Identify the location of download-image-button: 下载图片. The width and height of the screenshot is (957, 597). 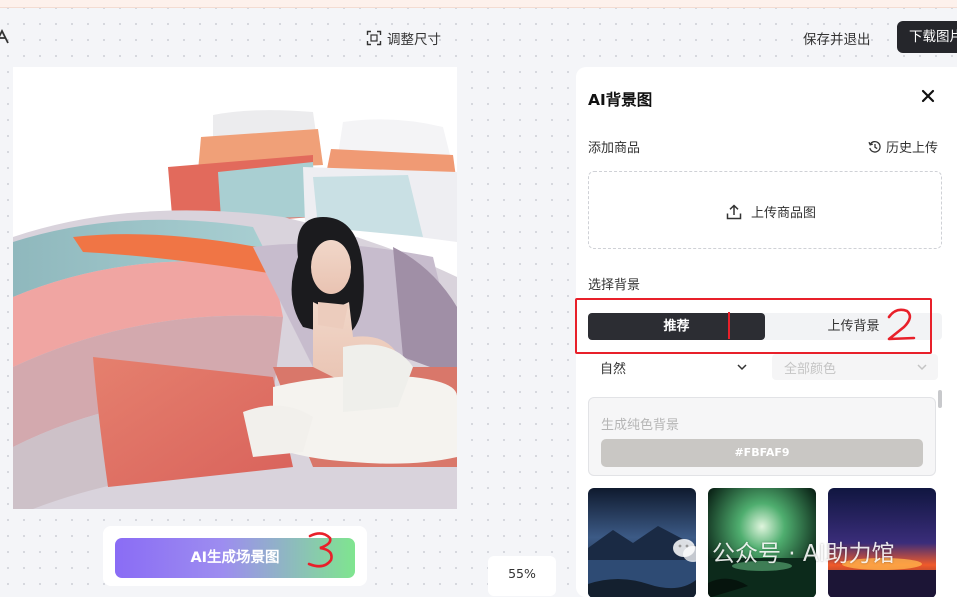
(927, 37).